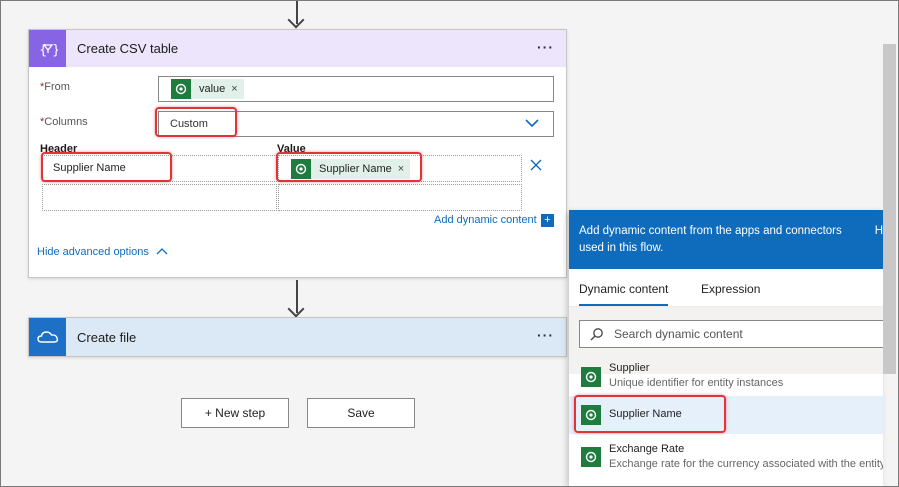  What do you see at coordinates (47, 337) in the screenshot?
I see `onedrive-icon` at bounding box center [47, 337].